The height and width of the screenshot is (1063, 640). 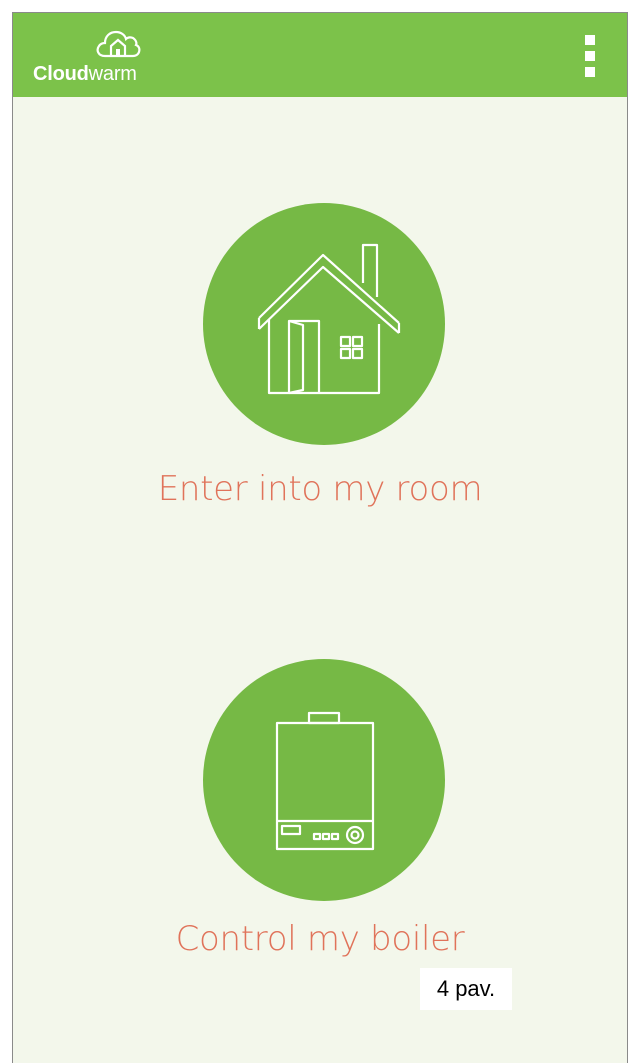 What do you see at coordinates (329, 319) in the screenshot?
I see `house-icon` at bounding box center [329, 319].